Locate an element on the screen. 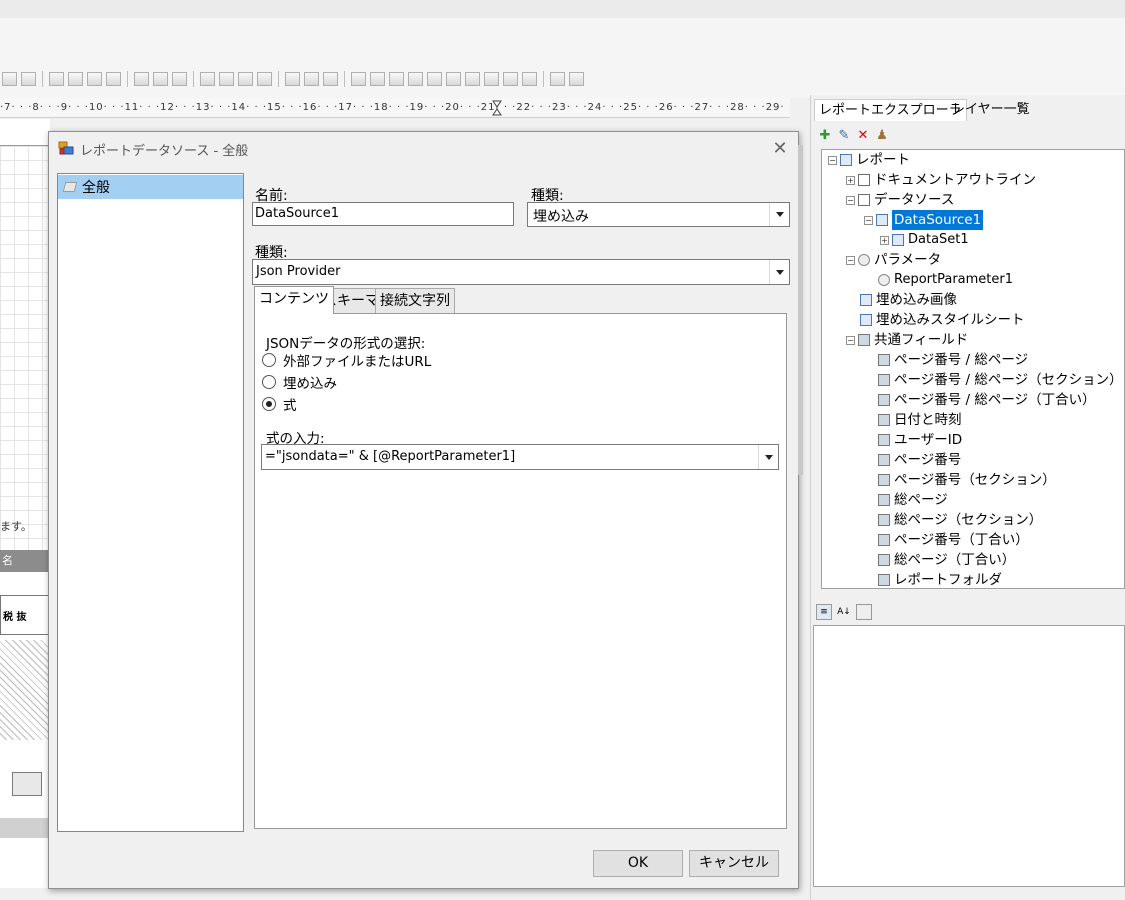 This screenshot has height=900, width=1125. spellcheck-icon is located at coordinates (28, 79).